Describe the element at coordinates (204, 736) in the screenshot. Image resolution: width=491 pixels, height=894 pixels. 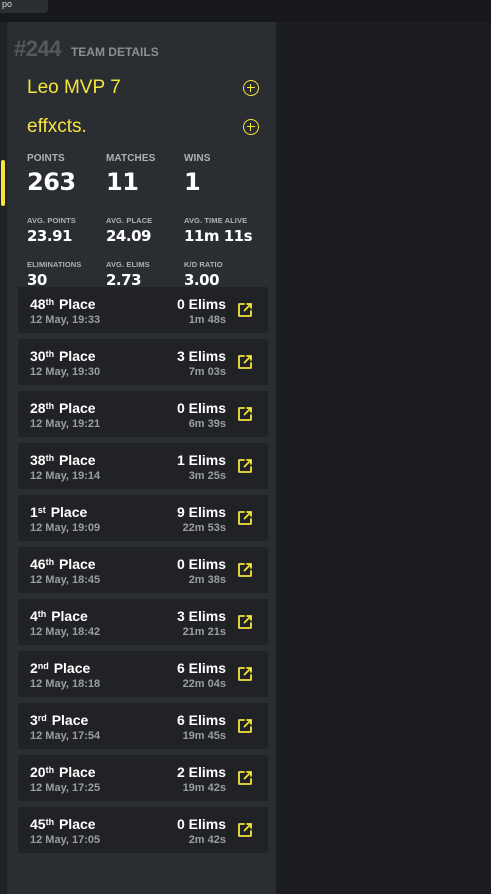
I see `match-time-alive: 19m 45s` at that location.